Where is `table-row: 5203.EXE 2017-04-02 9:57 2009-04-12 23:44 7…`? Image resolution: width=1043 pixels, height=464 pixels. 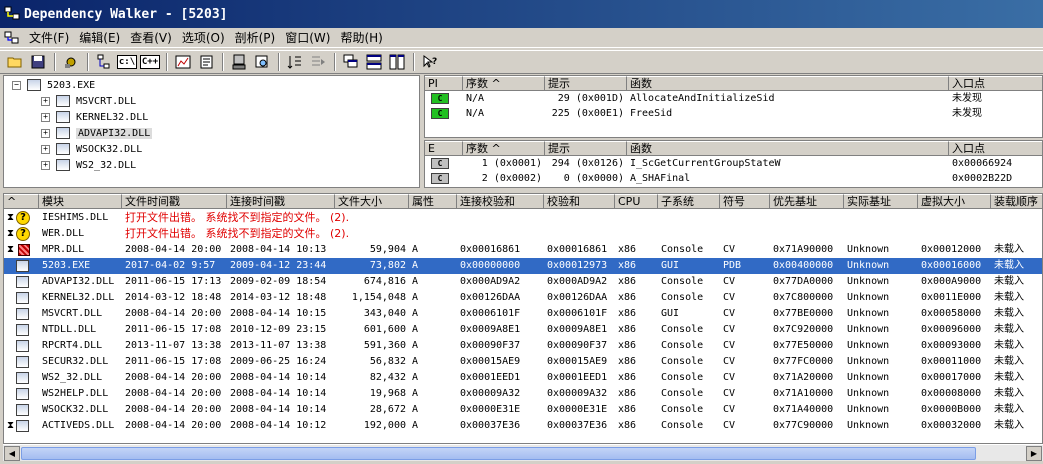
table-row: 5203.EXE 2017-04-02 9:57 2009-04-12 23:44 7… is located at coordinates (523, 266).